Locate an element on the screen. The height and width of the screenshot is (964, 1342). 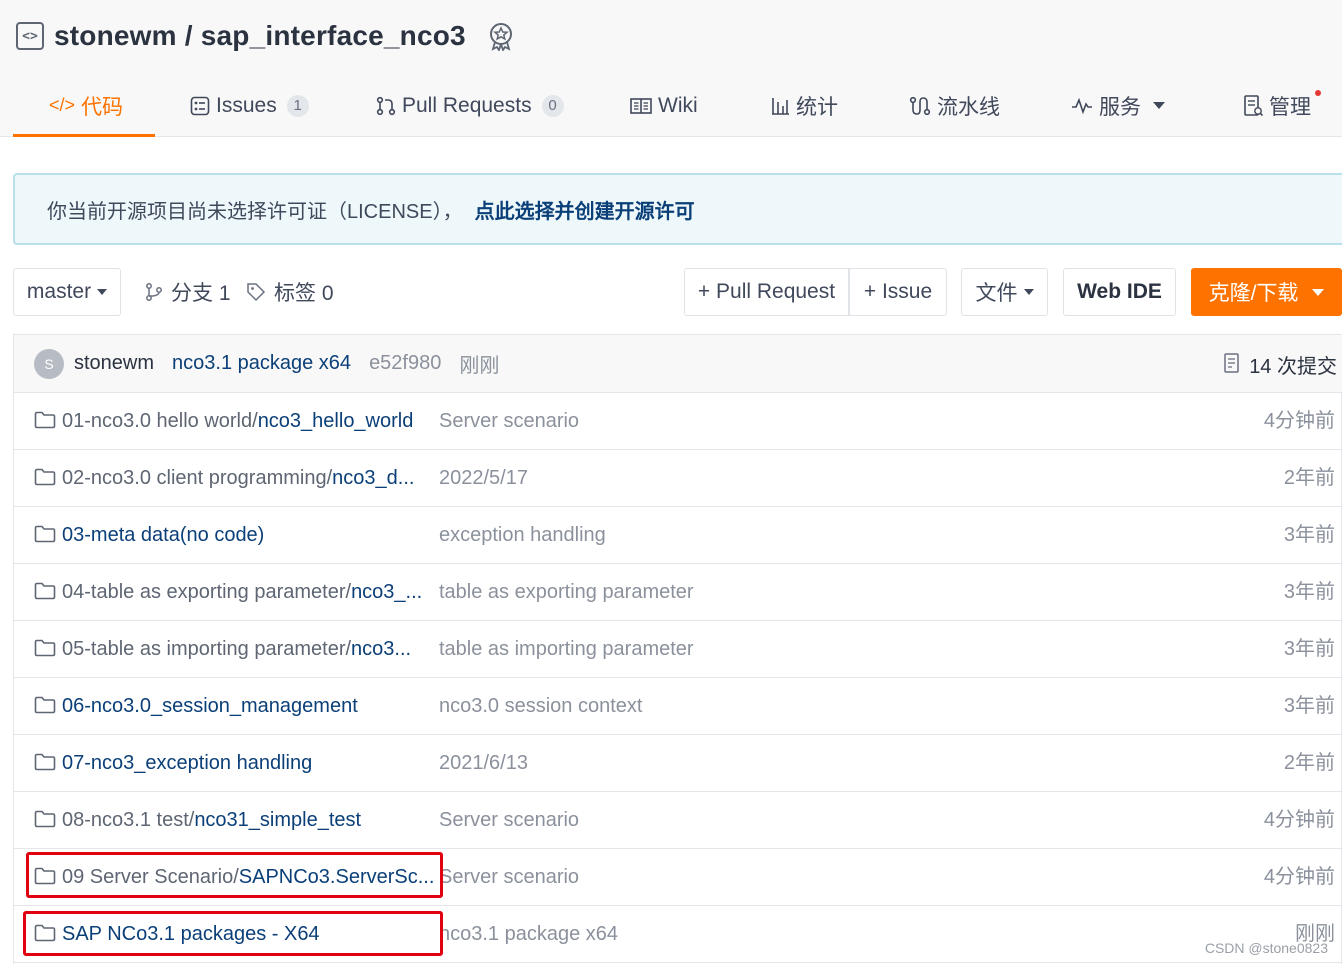
commit-sha: e52f980 is located at coordinates (405, 363).